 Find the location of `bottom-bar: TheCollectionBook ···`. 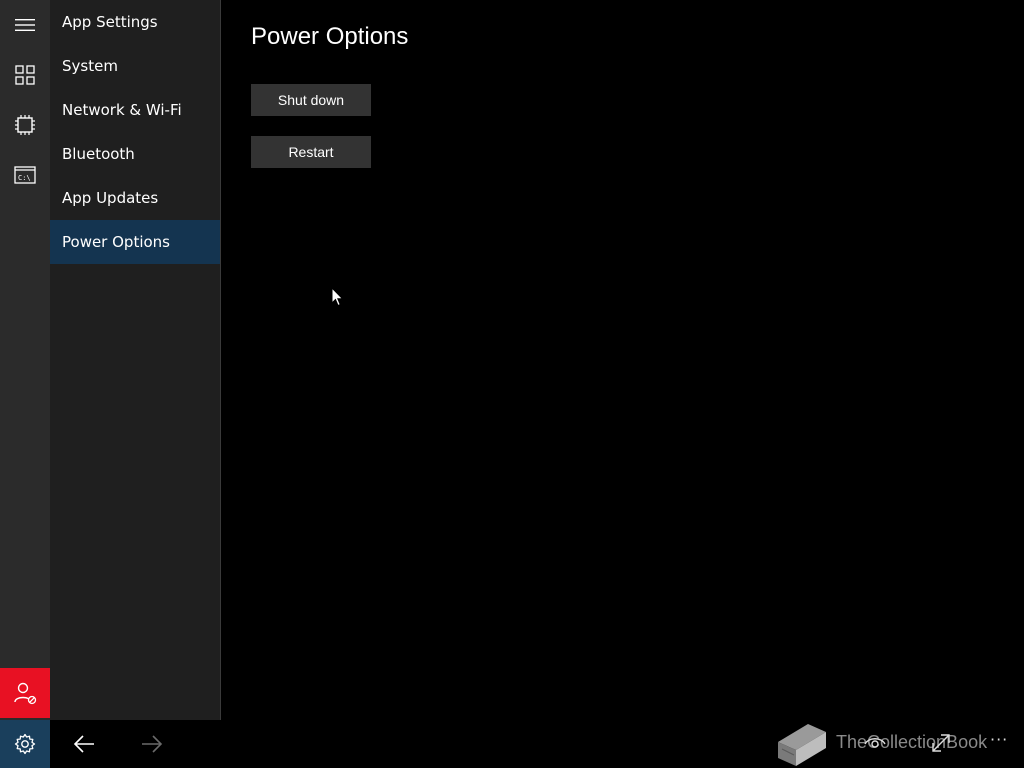

bottom-bar: TheCollectionBook ··· is located at coordinates (512, 744).